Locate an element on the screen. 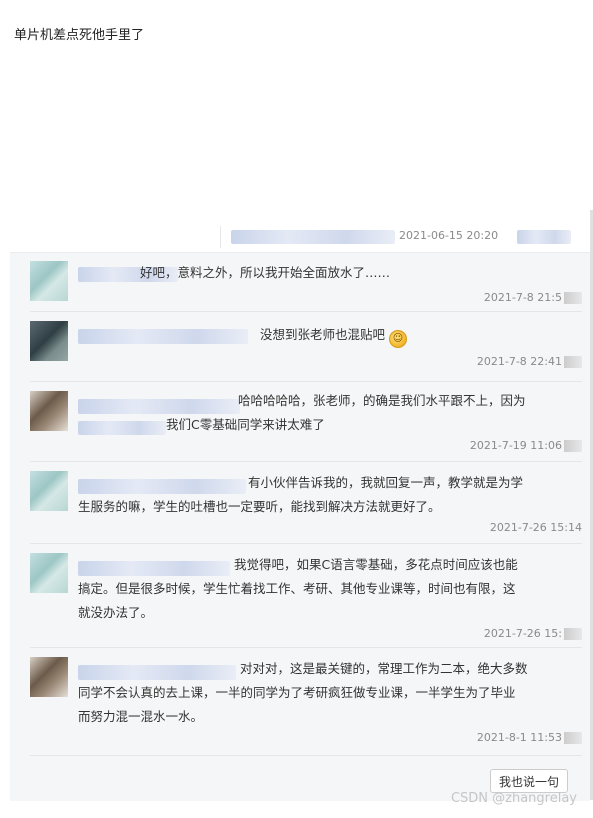 The height and width of the screenshot is (818, 593). comment-line: 哈哈哈哈哈，张老师，的确是我们水平跟不上，因为 is located at coordinates (382, 400).